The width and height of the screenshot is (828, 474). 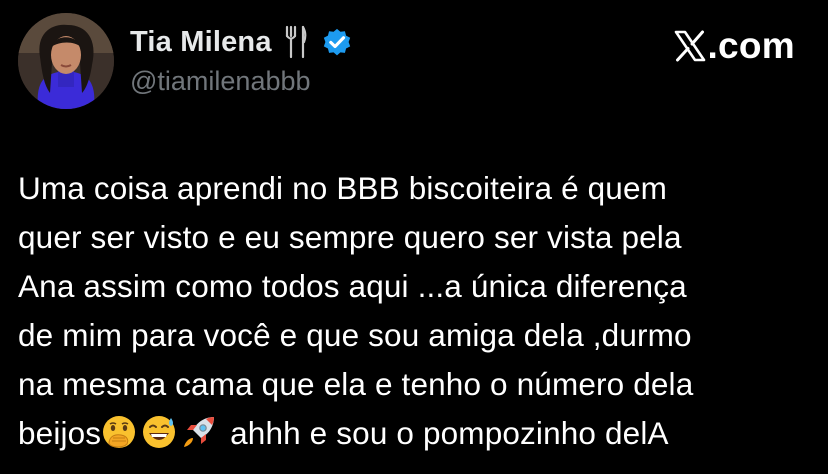 What do you see at coordinates (119, 432) in the screenshot?
I see `face-with-hand-over-mouth-icon` at bounding box center [119, 432].